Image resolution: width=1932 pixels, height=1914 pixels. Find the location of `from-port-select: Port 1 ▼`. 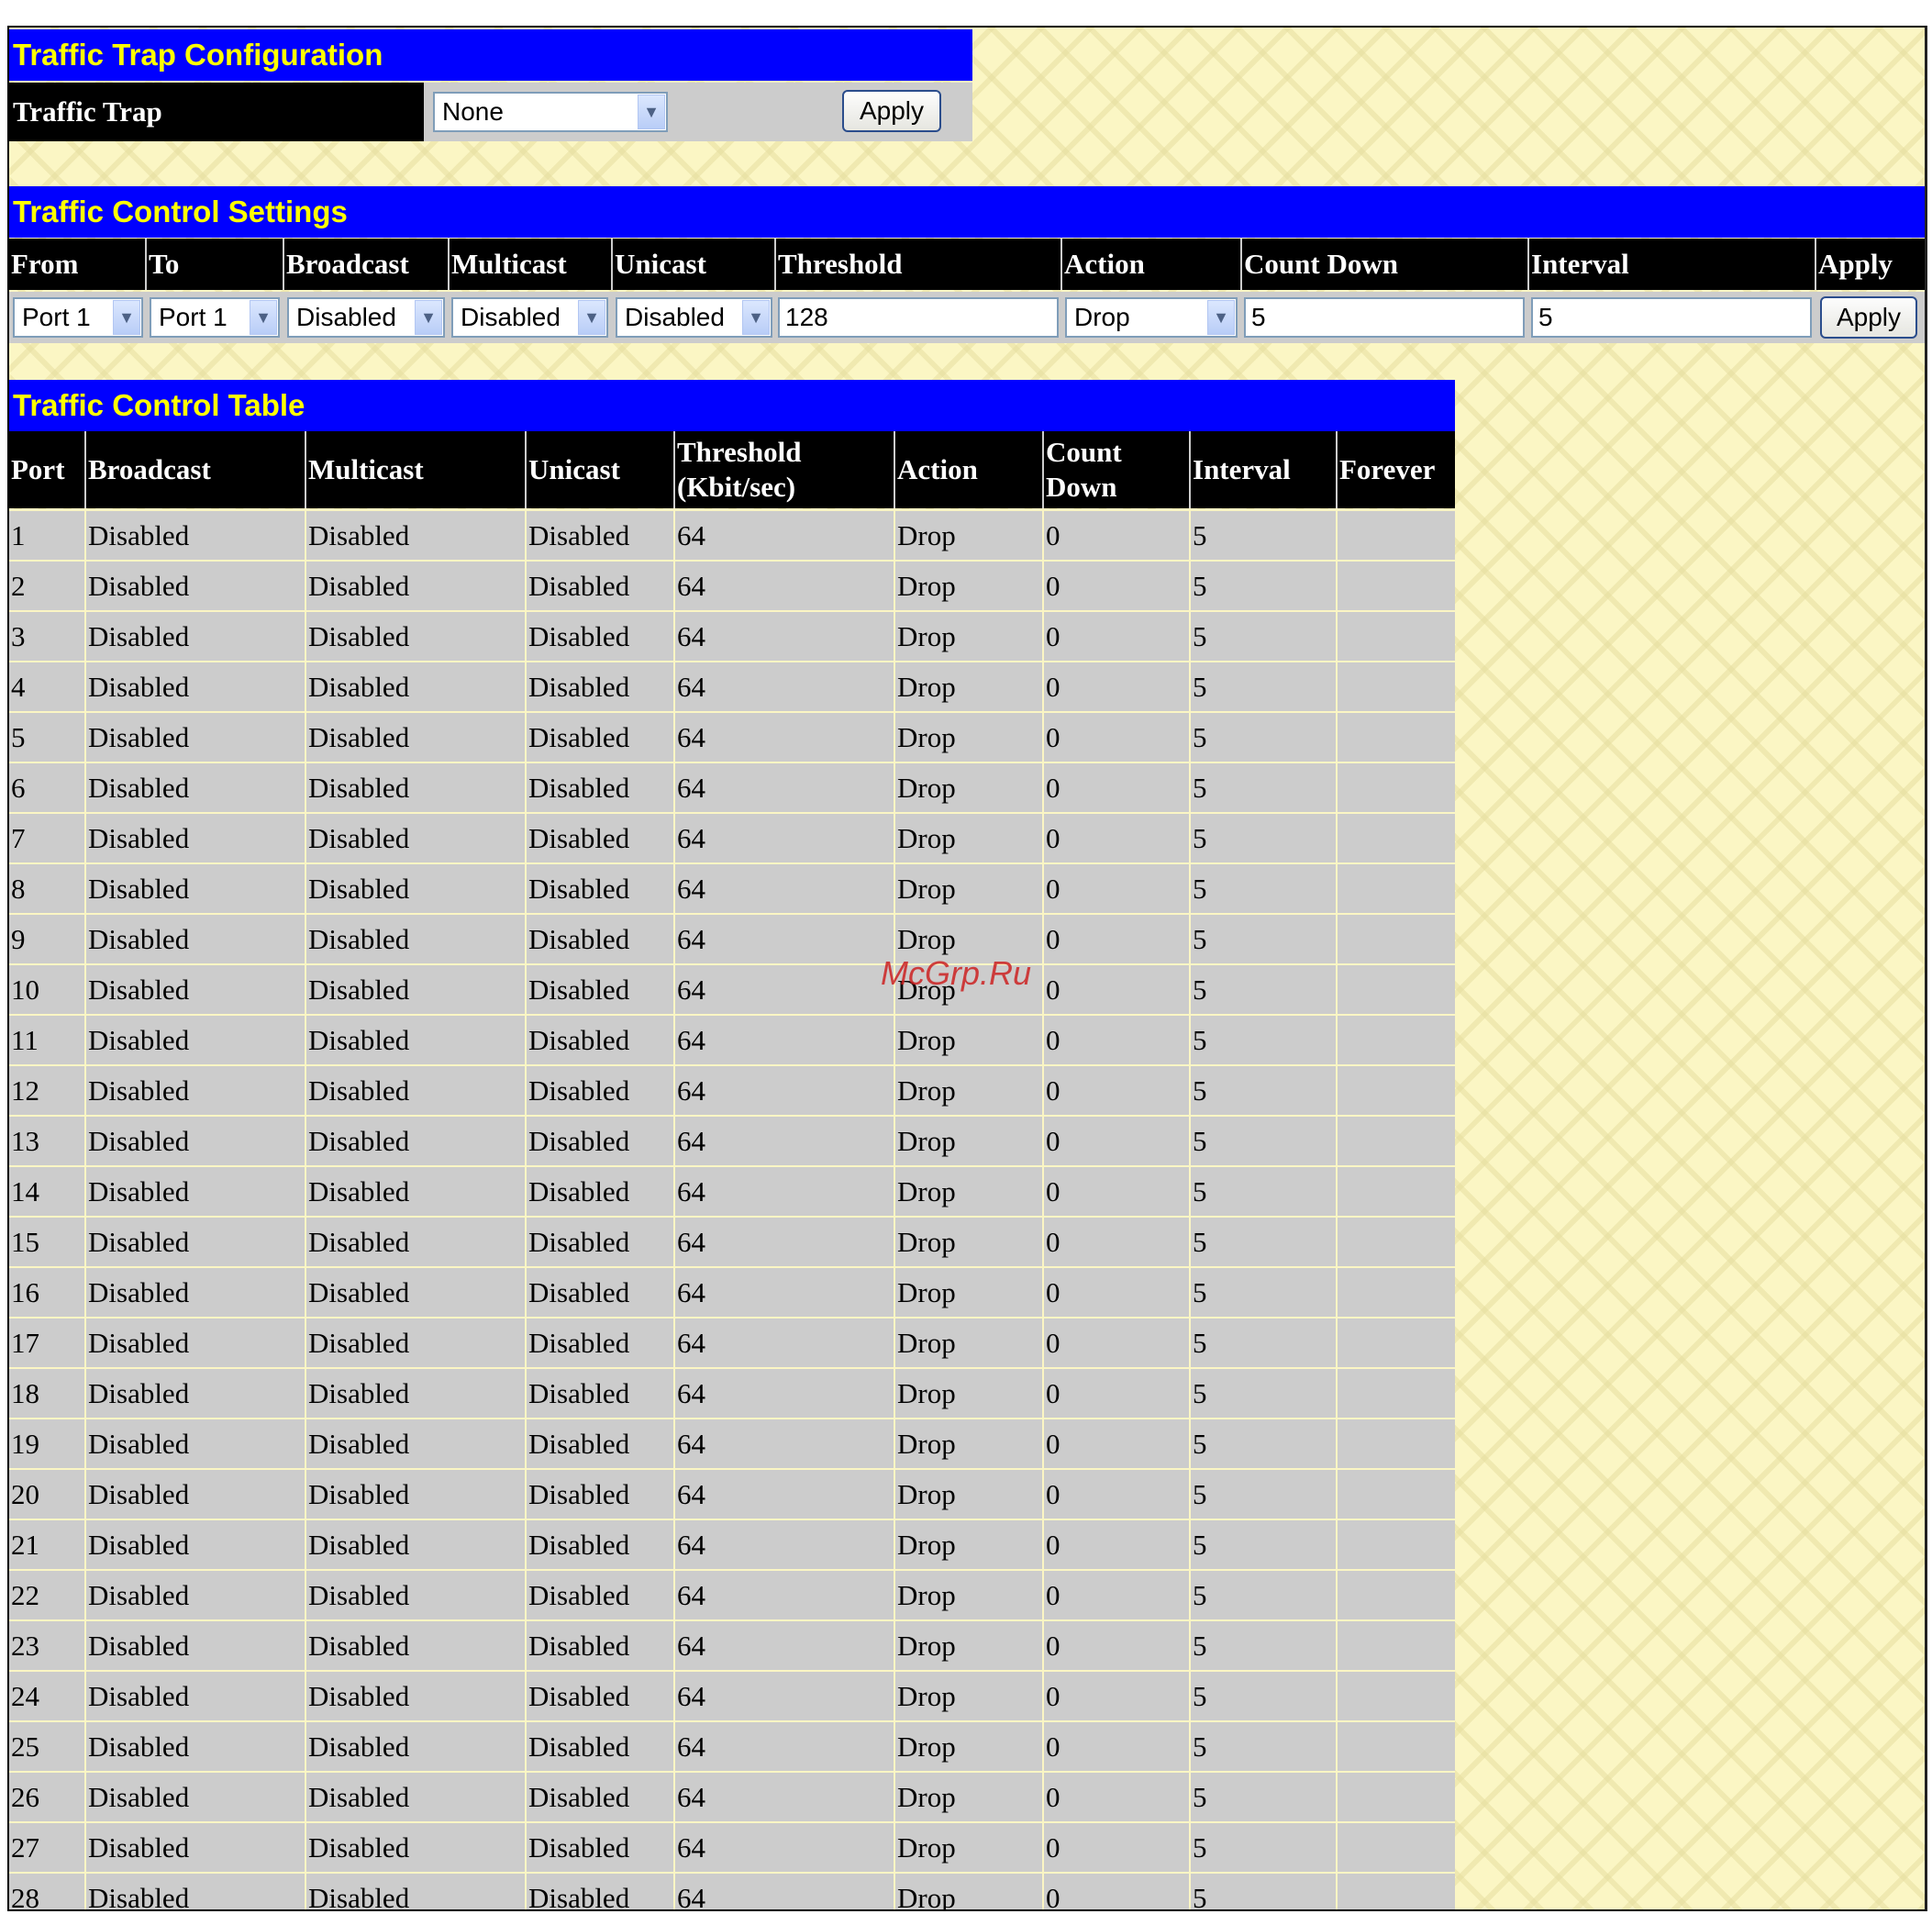

from-port-select: Port 1 ▼ is located at coordinates (78, 317).